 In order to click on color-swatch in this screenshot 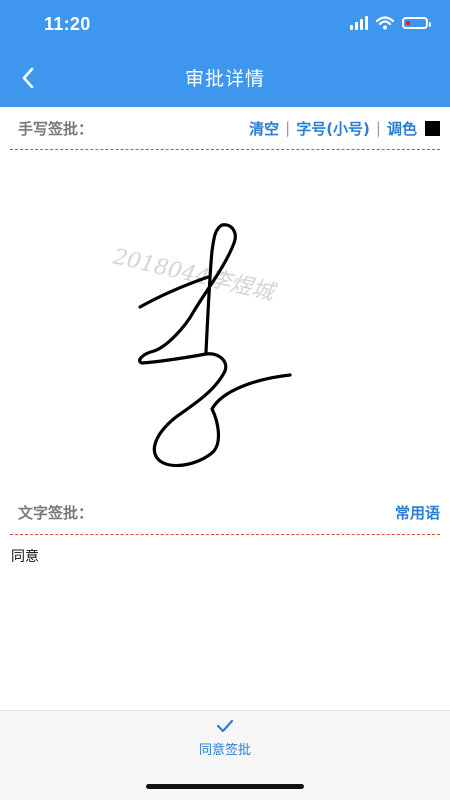, I will do `click(432, 128)`.